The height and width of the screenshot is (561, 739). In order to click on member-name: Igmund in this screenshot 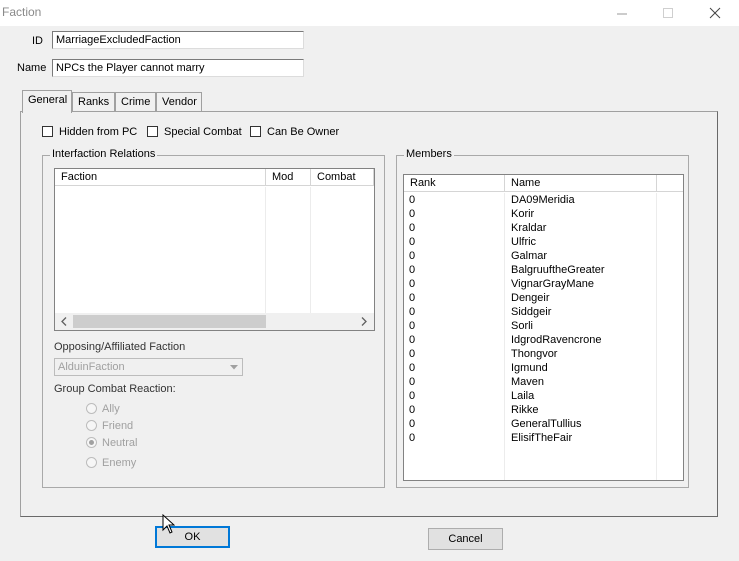, I will do `click(529, 369)`.